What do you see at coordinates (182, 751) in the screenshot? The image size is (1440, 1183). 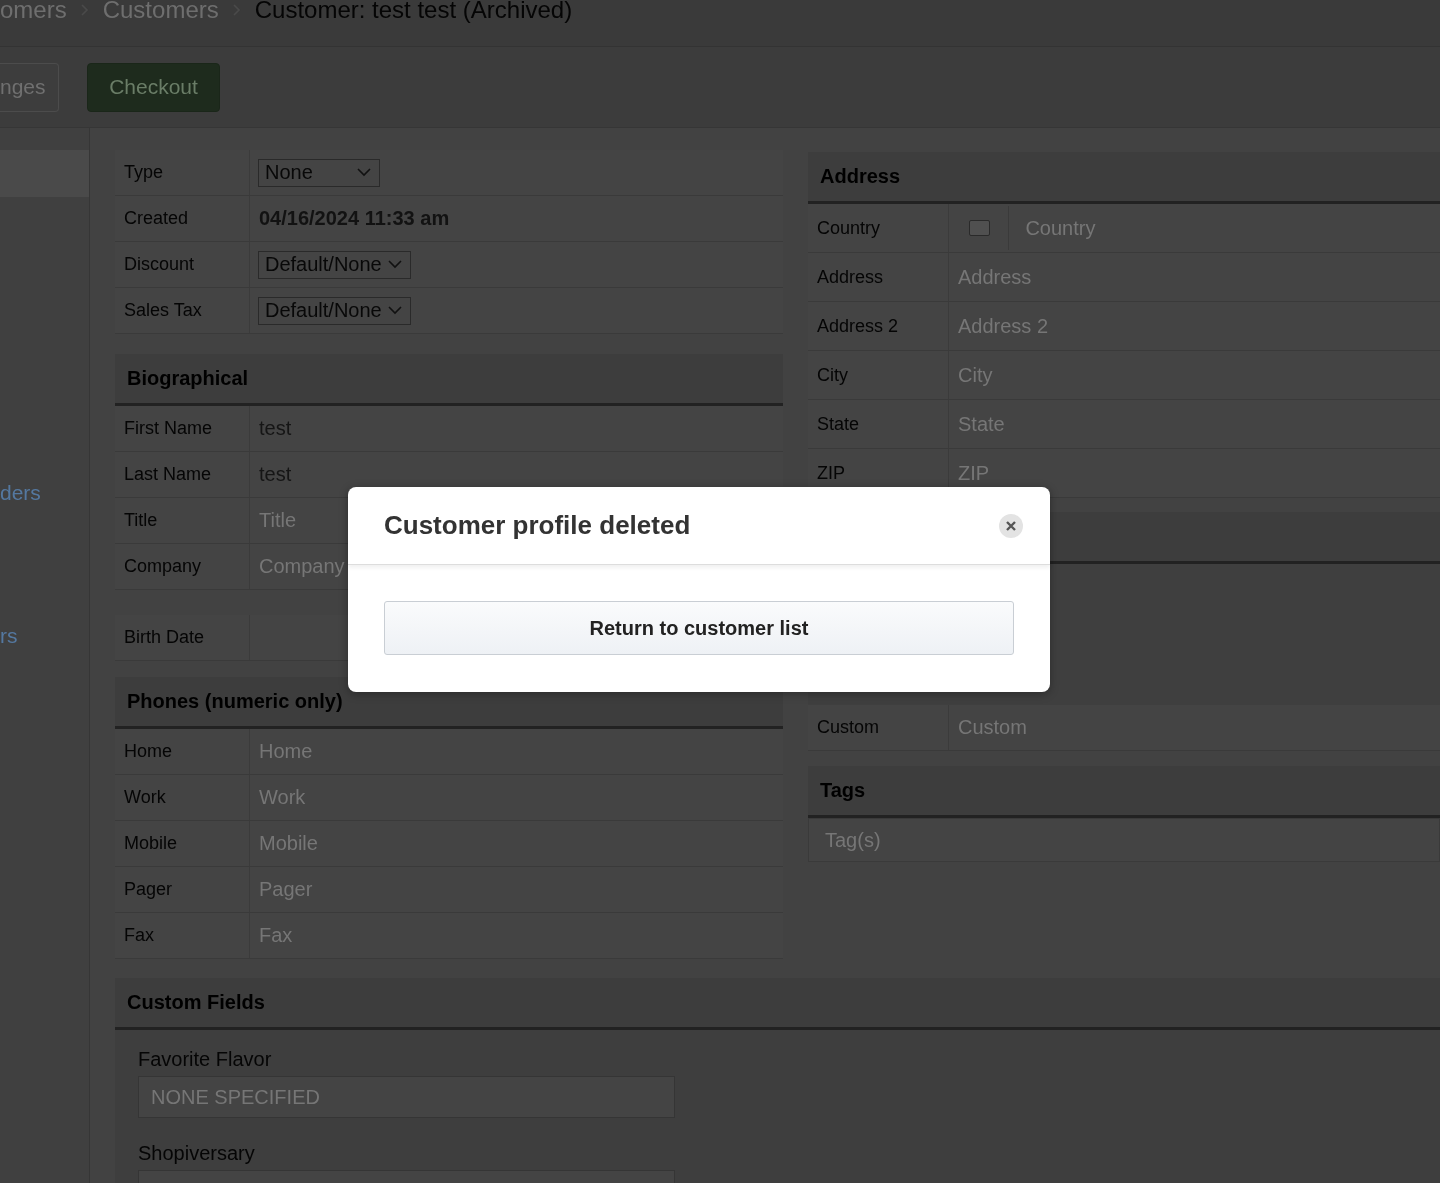 I see `field-label: Home` at bounding box center [182, 751].